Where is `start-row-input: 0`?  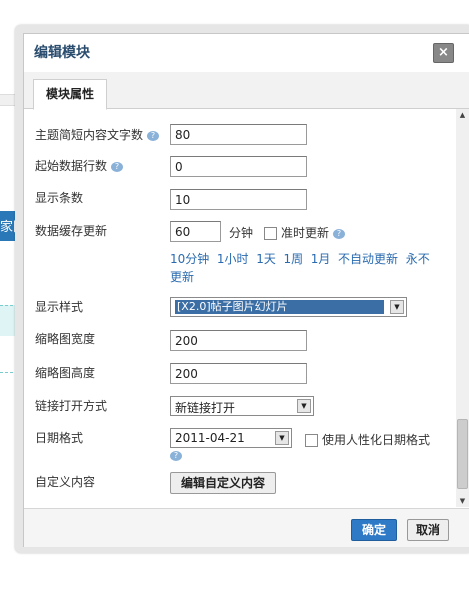 start-row-input: 0 is located at coordinates (238, 166).